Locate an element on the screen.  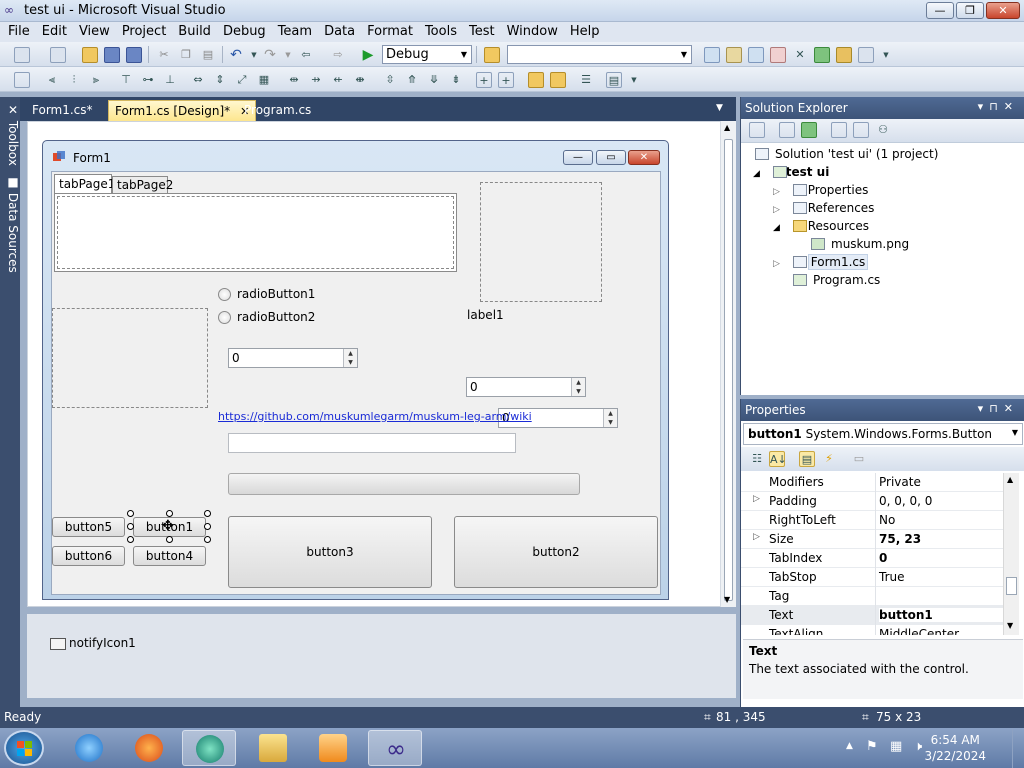
resize-handle-sw is located at coordinates (130, 539).